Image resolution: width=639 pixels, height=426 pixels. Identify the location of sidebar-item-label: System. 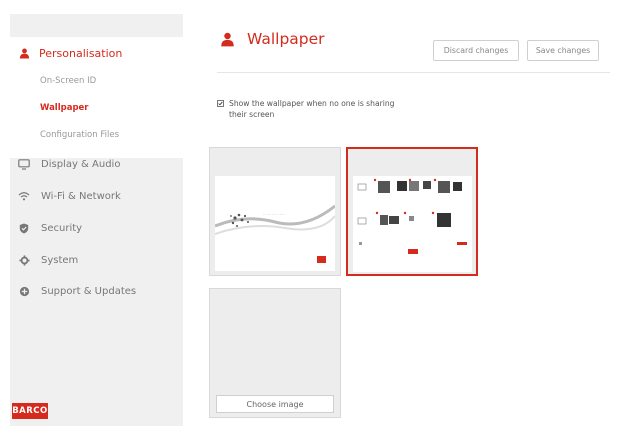
(60, 260).